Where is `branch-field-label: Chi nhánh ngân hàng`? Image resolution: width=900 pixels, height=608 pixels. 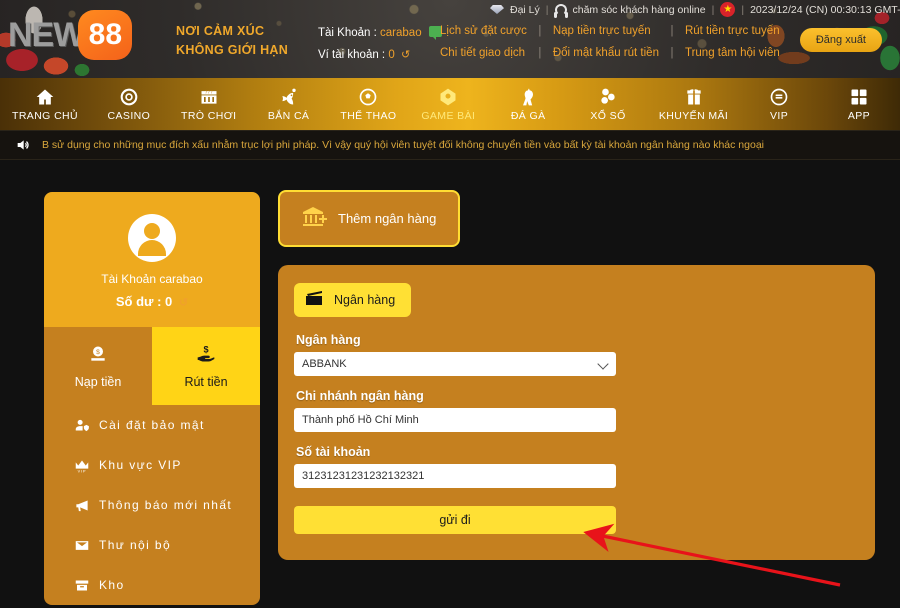 branch-field-label: Chi nhánh ngân hàng is located at coordinates (360, 396).